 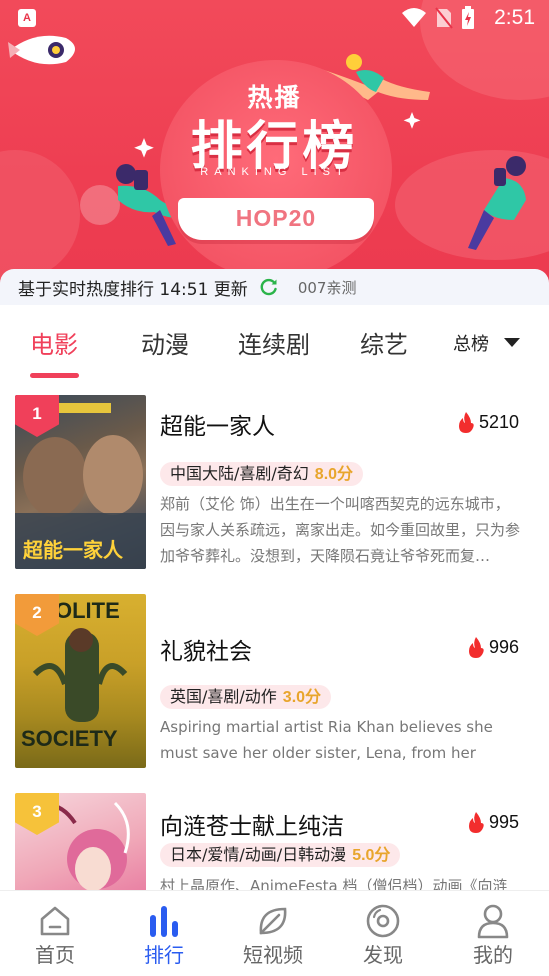 What do you see at coordinates (258, 854) in the screenshot?
I see `genre-text: 日本/爱情/动画/日韩动漫` at bounding box center [258, 854].